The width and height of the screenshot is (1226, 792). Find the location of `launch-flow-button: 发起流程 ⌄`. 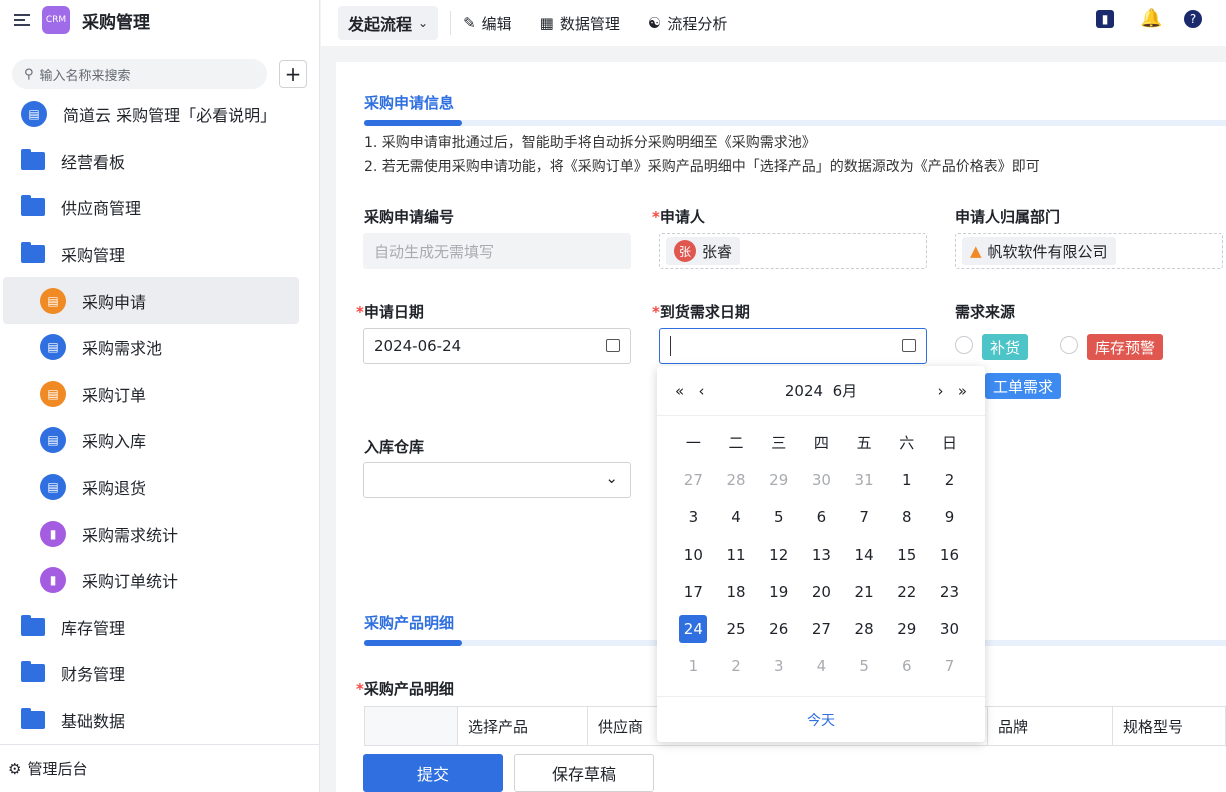

launch-flow-button: 发起流程 ⌄ is located at coordinates (388, 23).